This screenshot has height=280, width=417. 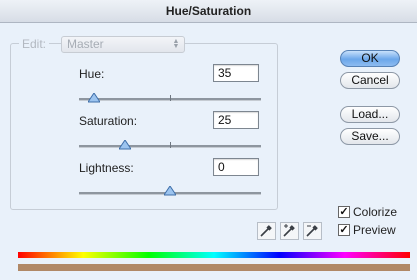 What do you see at coordinates (266, 231) in the screenshot?
I see `eyedropper-icon` at bounding box center [266, 231].